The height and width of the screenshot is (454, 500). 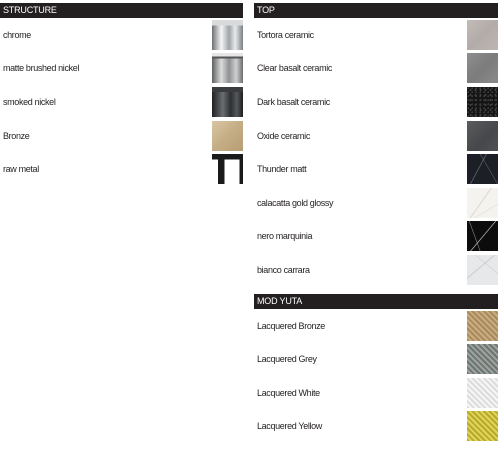 What do you see at coordinates (482, 325) in the screenshot?
I see `lacquered-bronze-swatch` at bounding box center [482, 325].